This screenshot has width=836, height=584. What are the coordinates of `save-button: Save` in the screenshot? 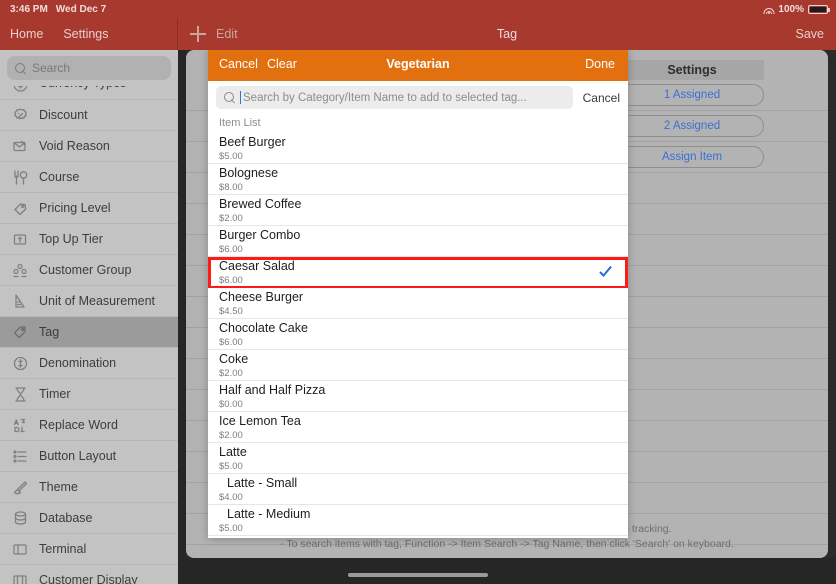 It's located at (810, 34).